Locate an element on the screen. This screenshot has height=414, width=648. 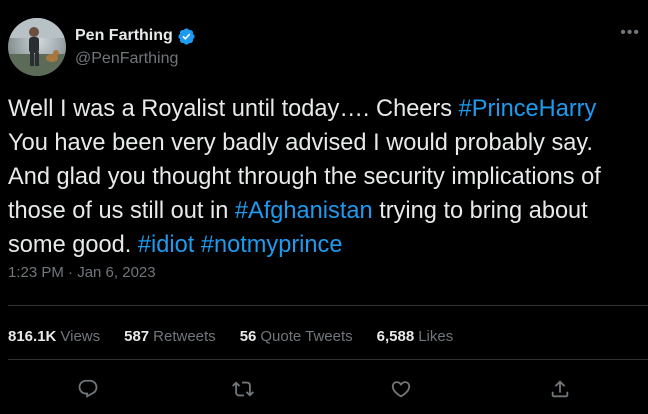
quote-tweets-count: 56 is located at coordinates (248, 336).